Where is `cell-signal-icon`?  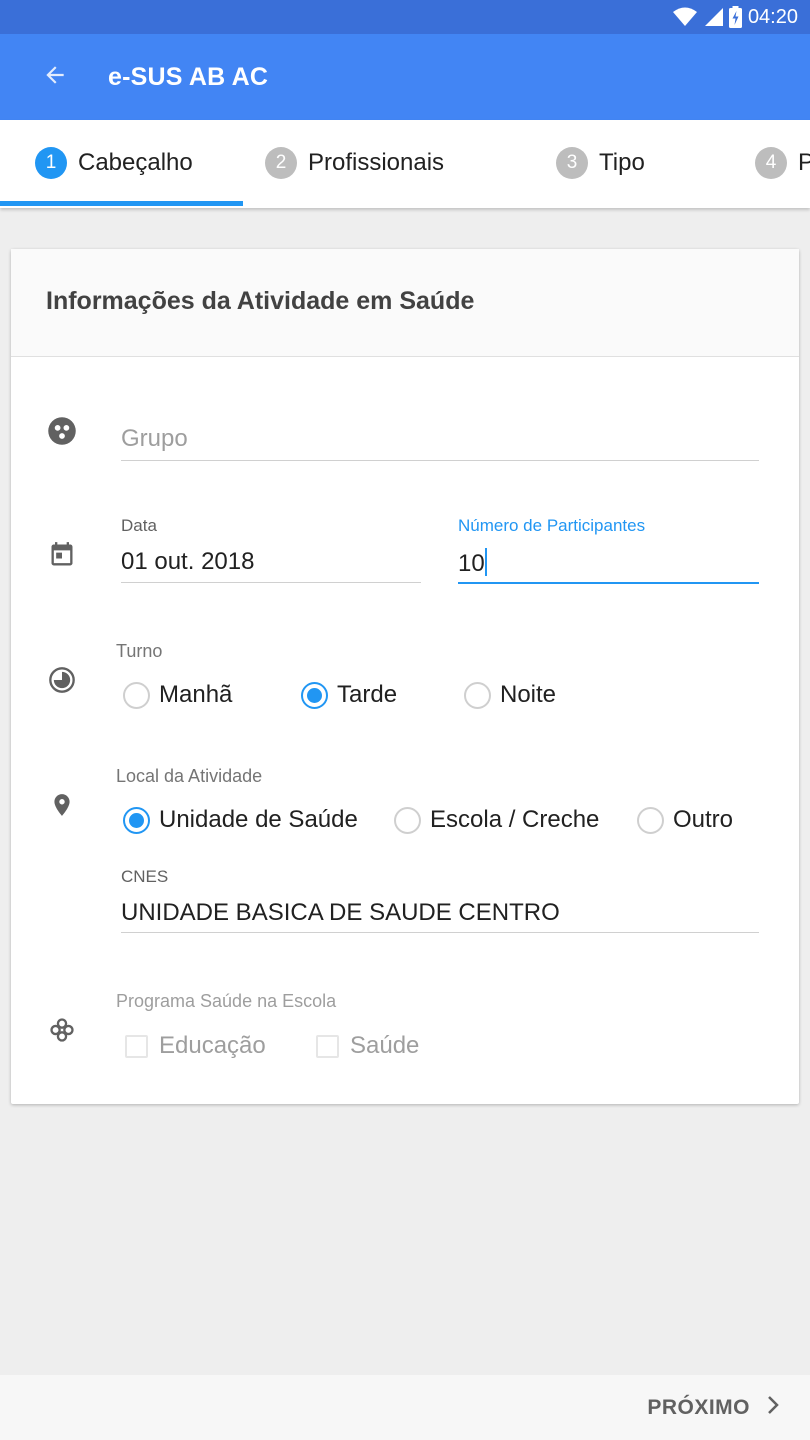
cell-signal-icon is located at coordinates (713, 17).